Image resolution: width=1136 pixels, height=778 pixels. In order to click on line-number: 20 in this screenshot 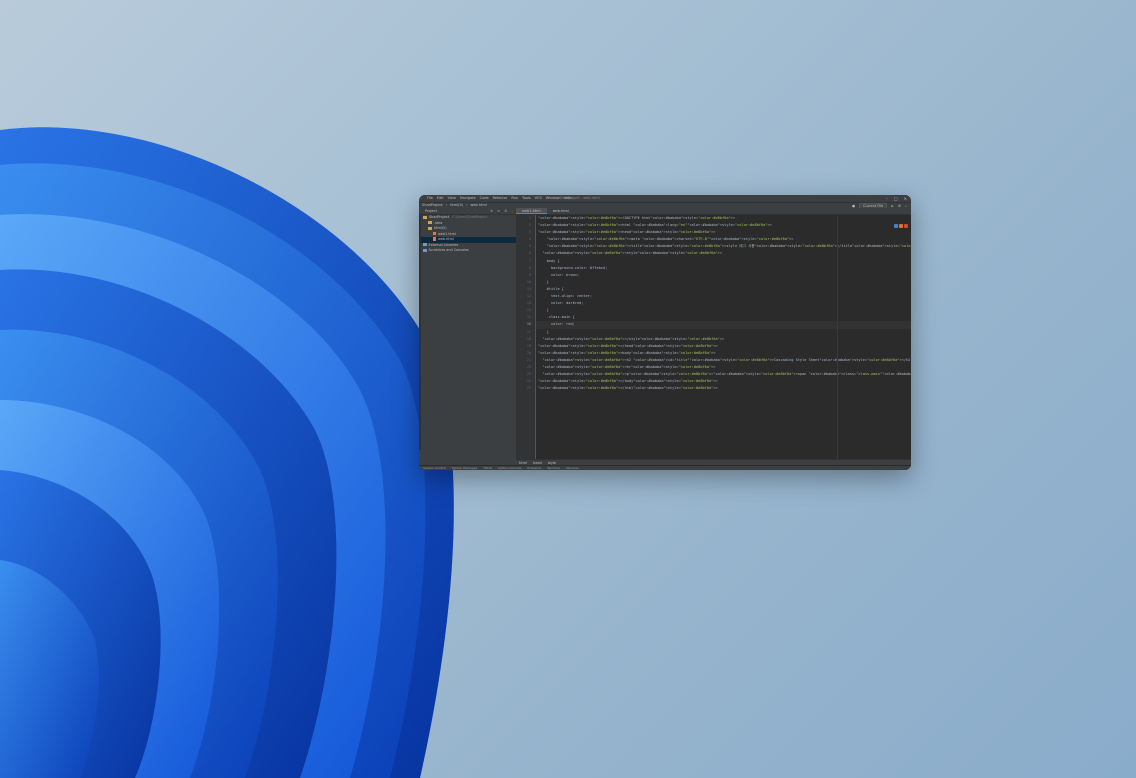, I will do `click(528, 352)`.